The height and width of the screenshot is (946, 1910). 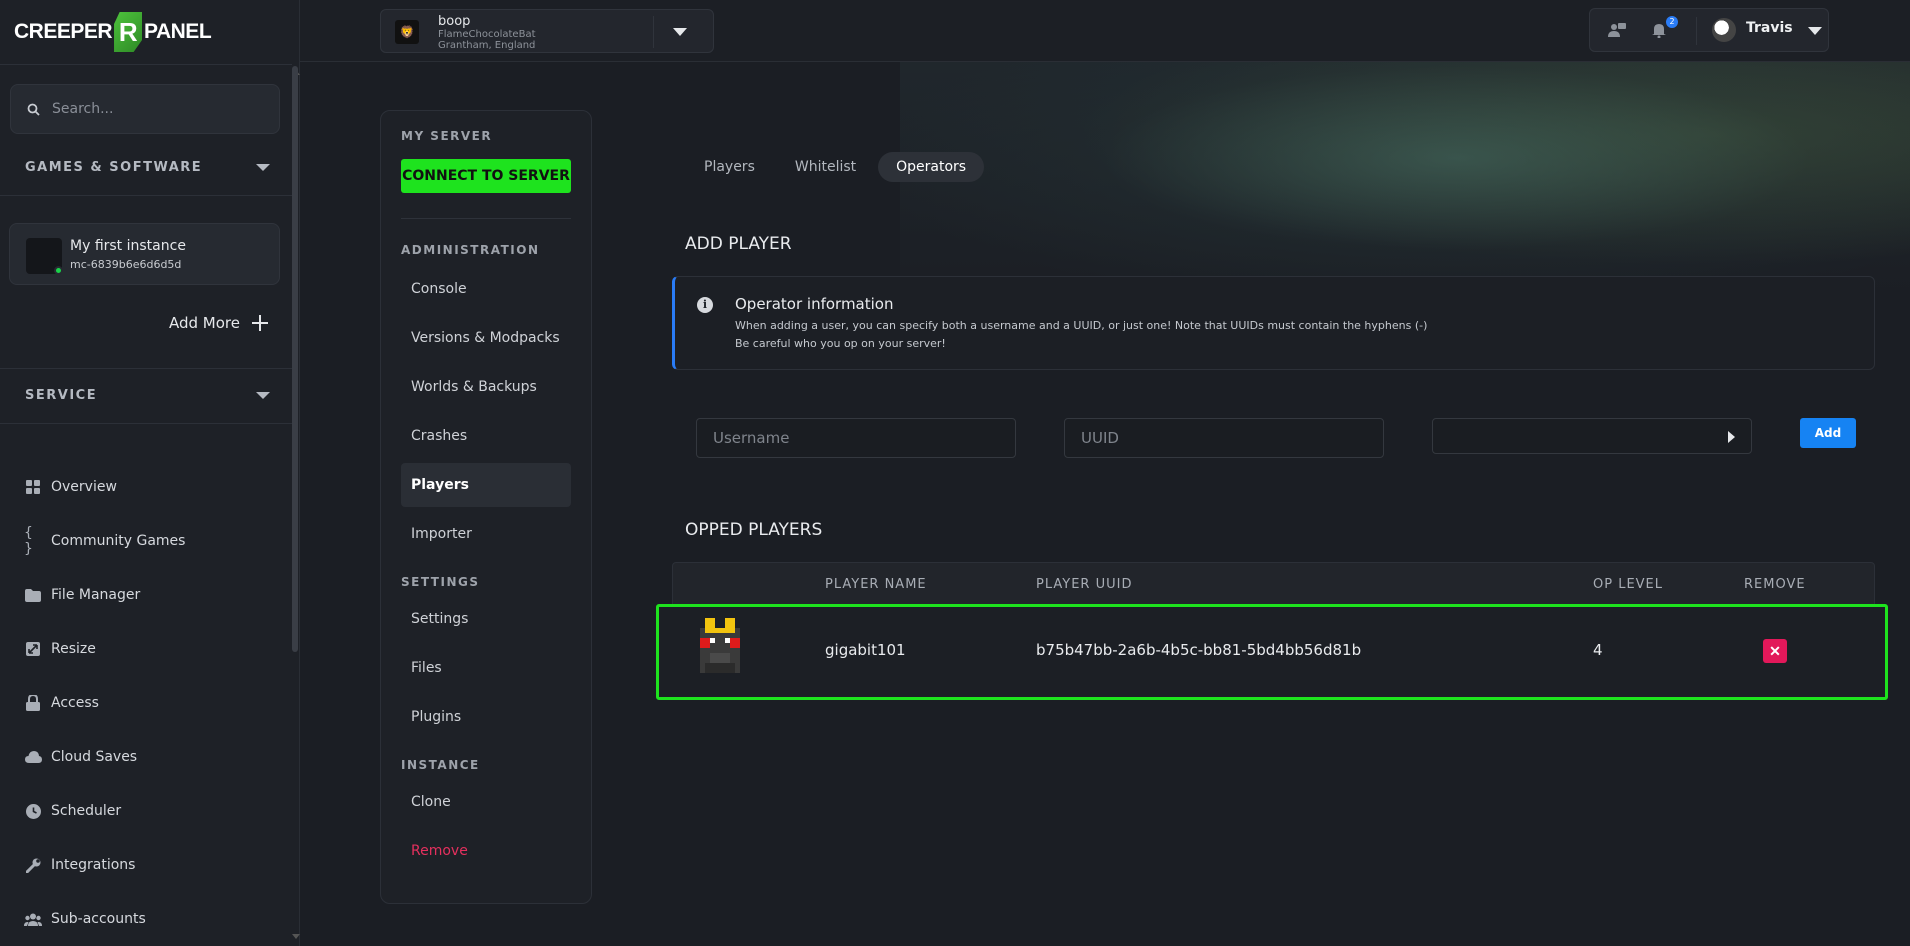 I want to click on nav-item-clone: Clone, so click(x=486, y=802).